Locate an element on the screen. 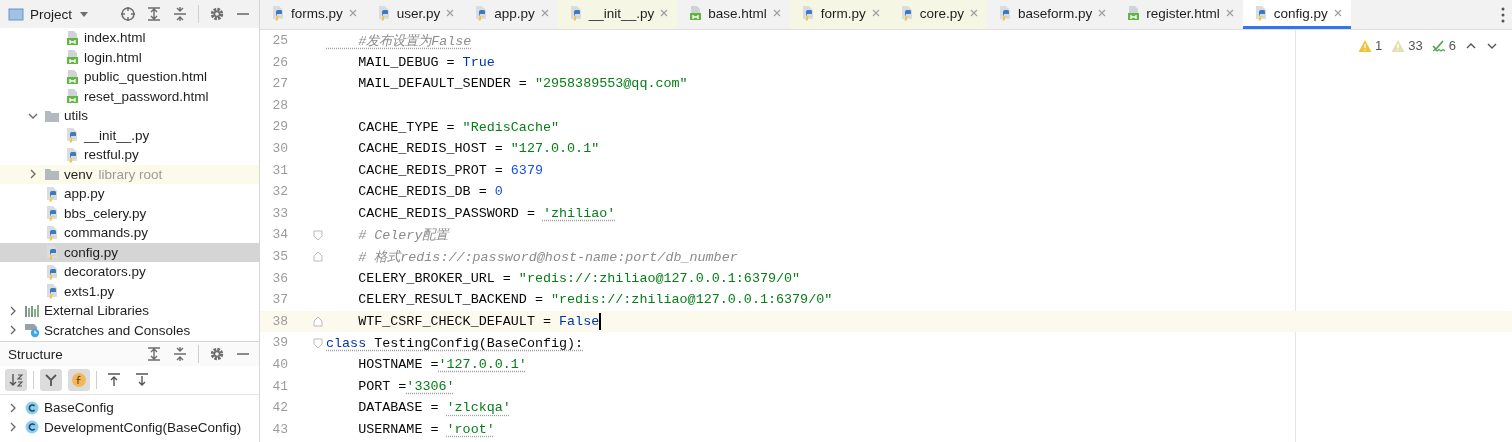 This screenshot has width=1512, height=442. editor-tab: config.py is located at coordinates (1296, 14).